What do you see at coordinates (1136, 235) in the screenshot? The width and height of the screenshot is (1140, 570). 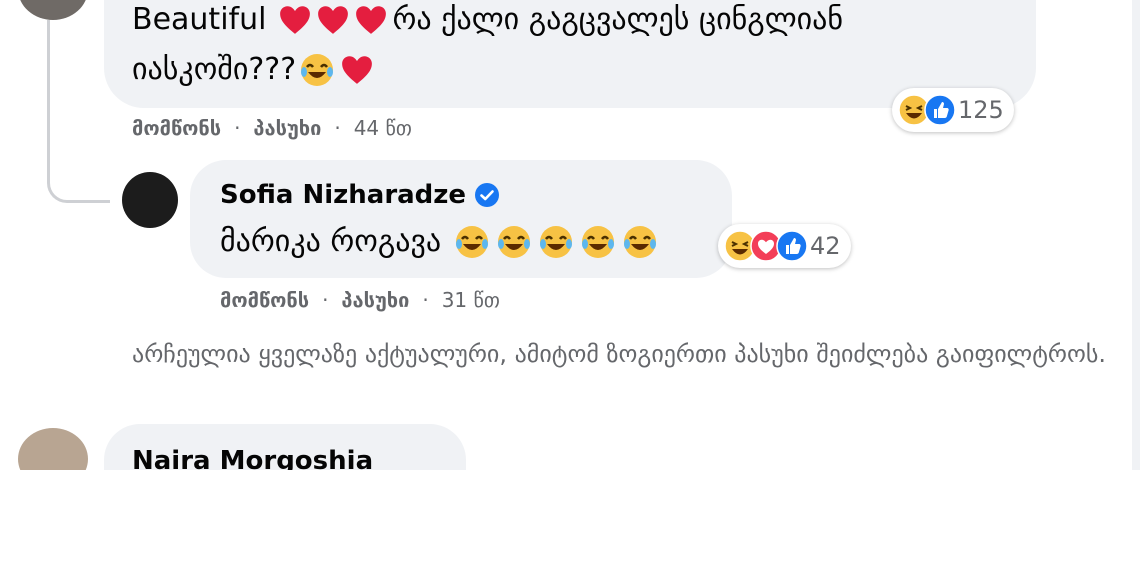 I see `scroll-edge` at bounding box center [1136, 235].